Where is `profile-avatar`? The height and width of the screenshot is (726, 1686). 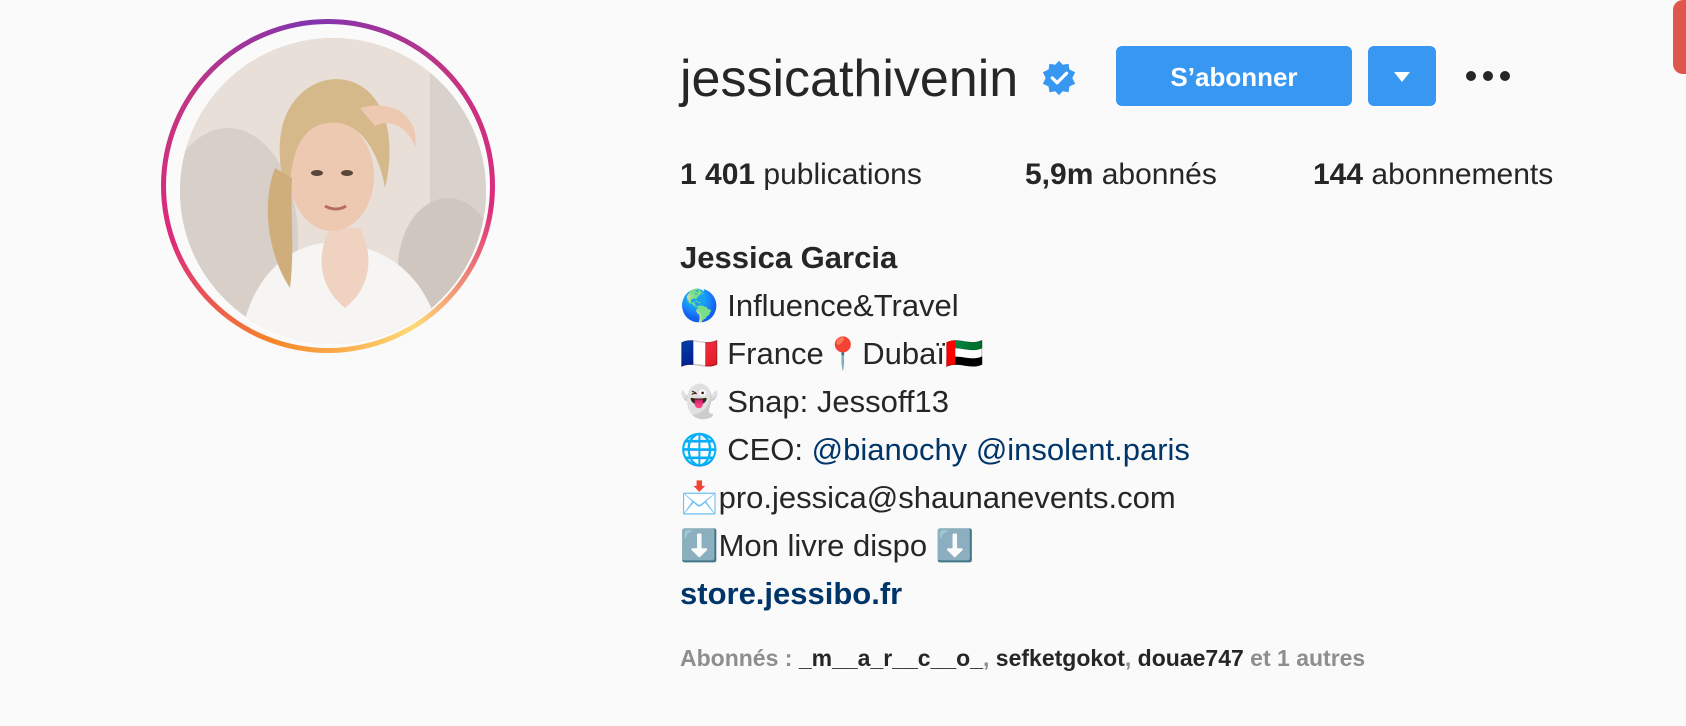
profile-avatar is located at coordinates (328, 186).